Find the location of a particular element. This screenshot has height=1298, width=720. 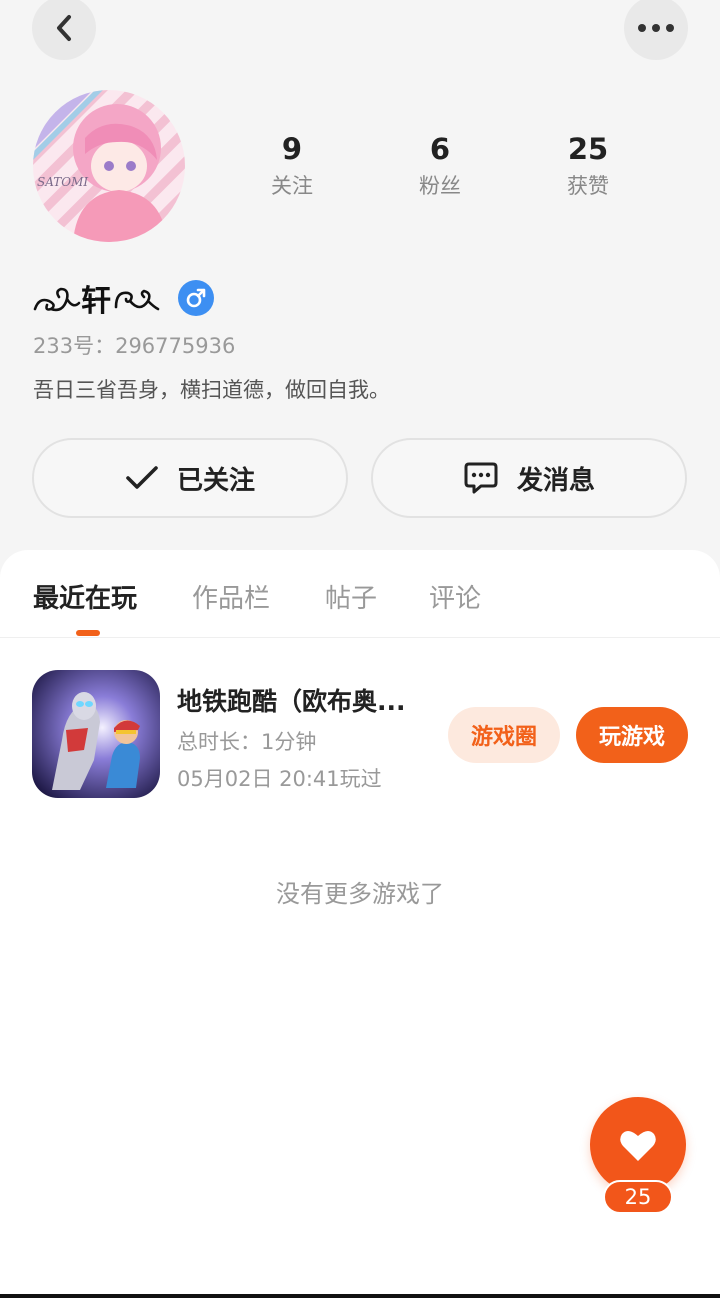

like-count-badge: 25 is located at coordinates (638, 1197).